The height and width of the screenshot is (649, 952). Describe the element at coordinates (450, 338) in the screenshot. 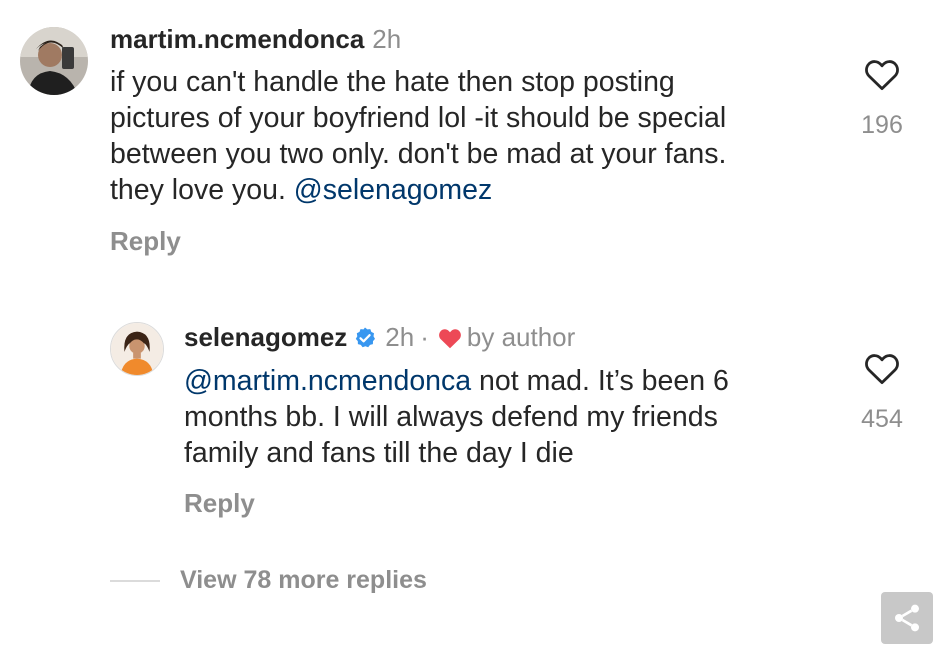

I see `heart-filled-icon` at that location.